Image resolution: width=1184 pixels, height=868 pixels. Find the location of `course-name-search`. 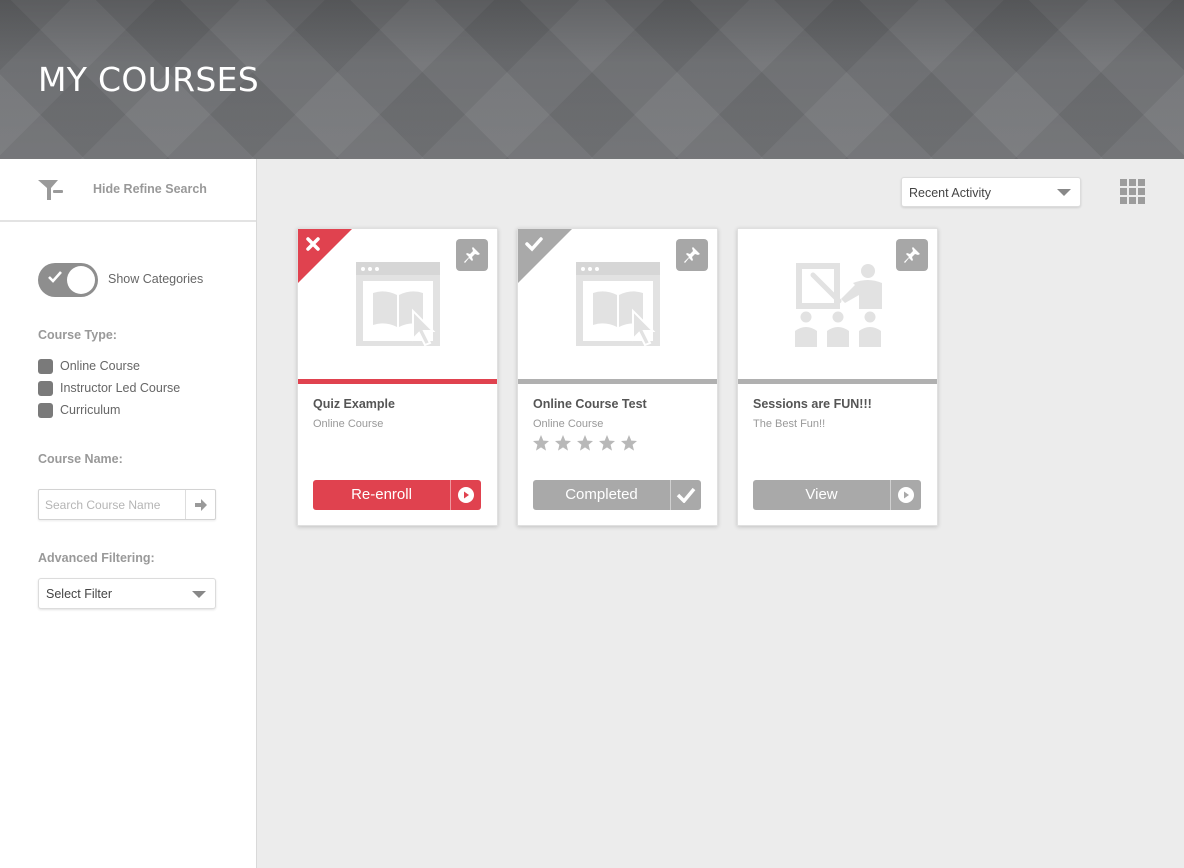

course-name-search is located at coordinates (127, 504).